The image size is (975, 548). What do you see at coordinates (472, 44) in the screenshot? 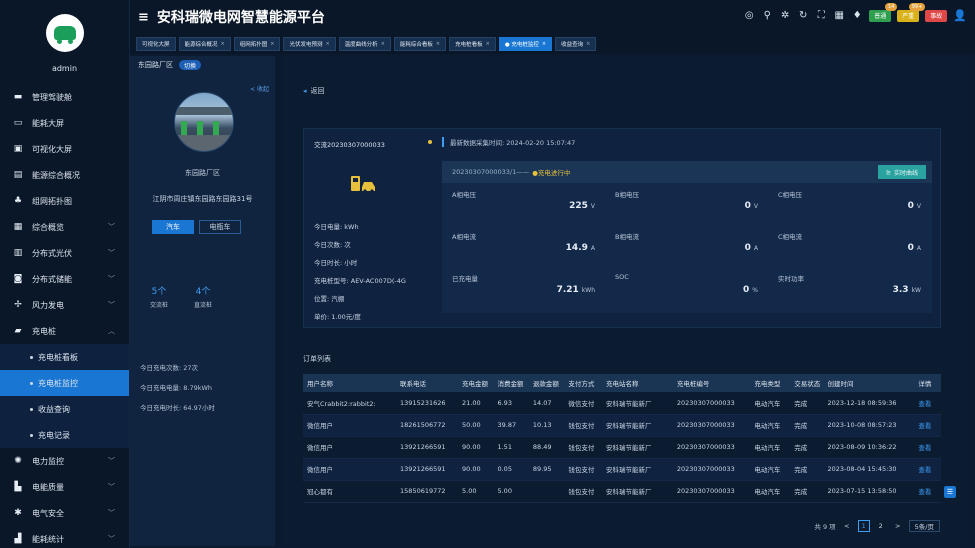
I see `tab: 充电桩看板 ×` at bounding box center [472, 44].